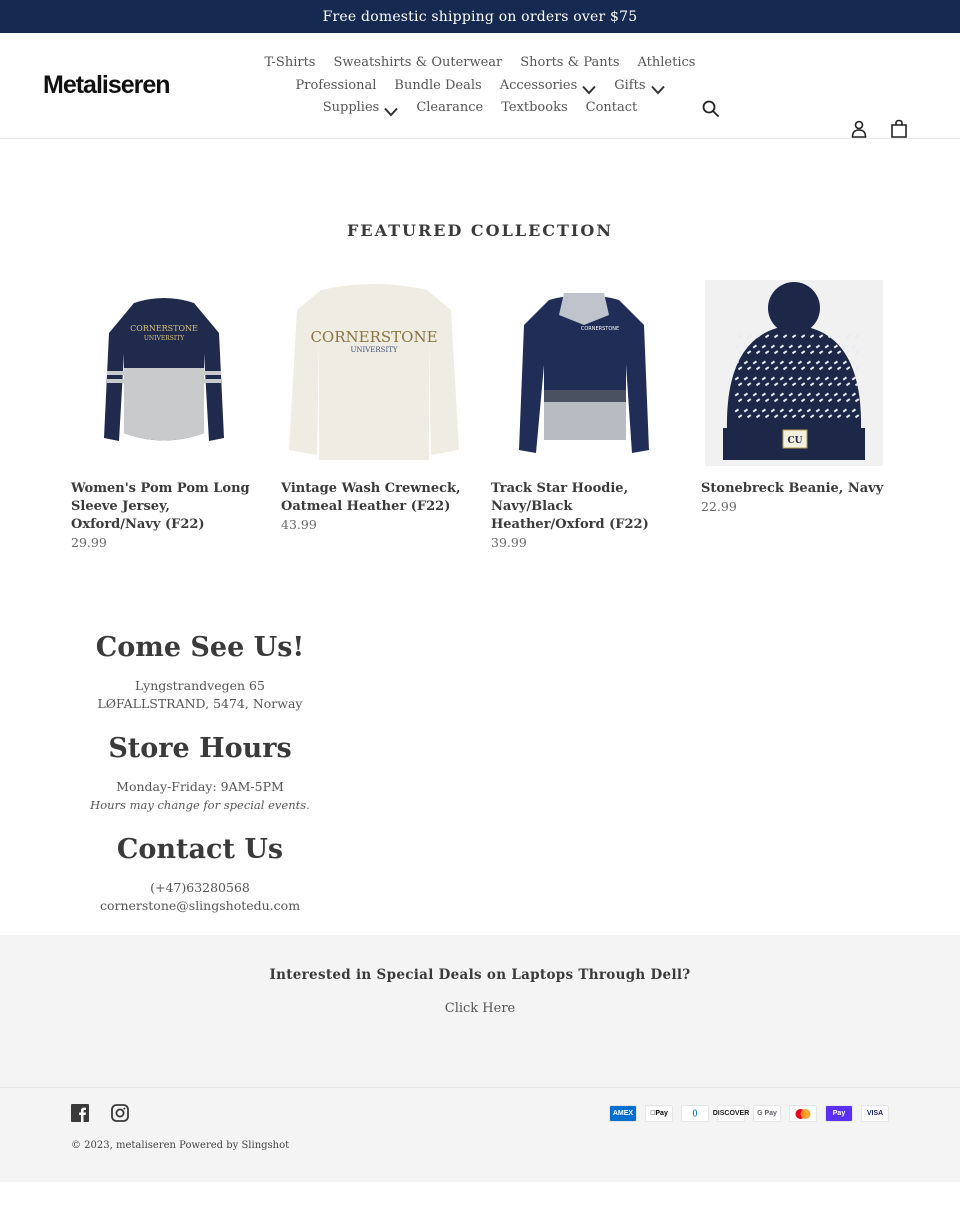  I want to click on contact-heading: Contact Us, so click(200, 849).